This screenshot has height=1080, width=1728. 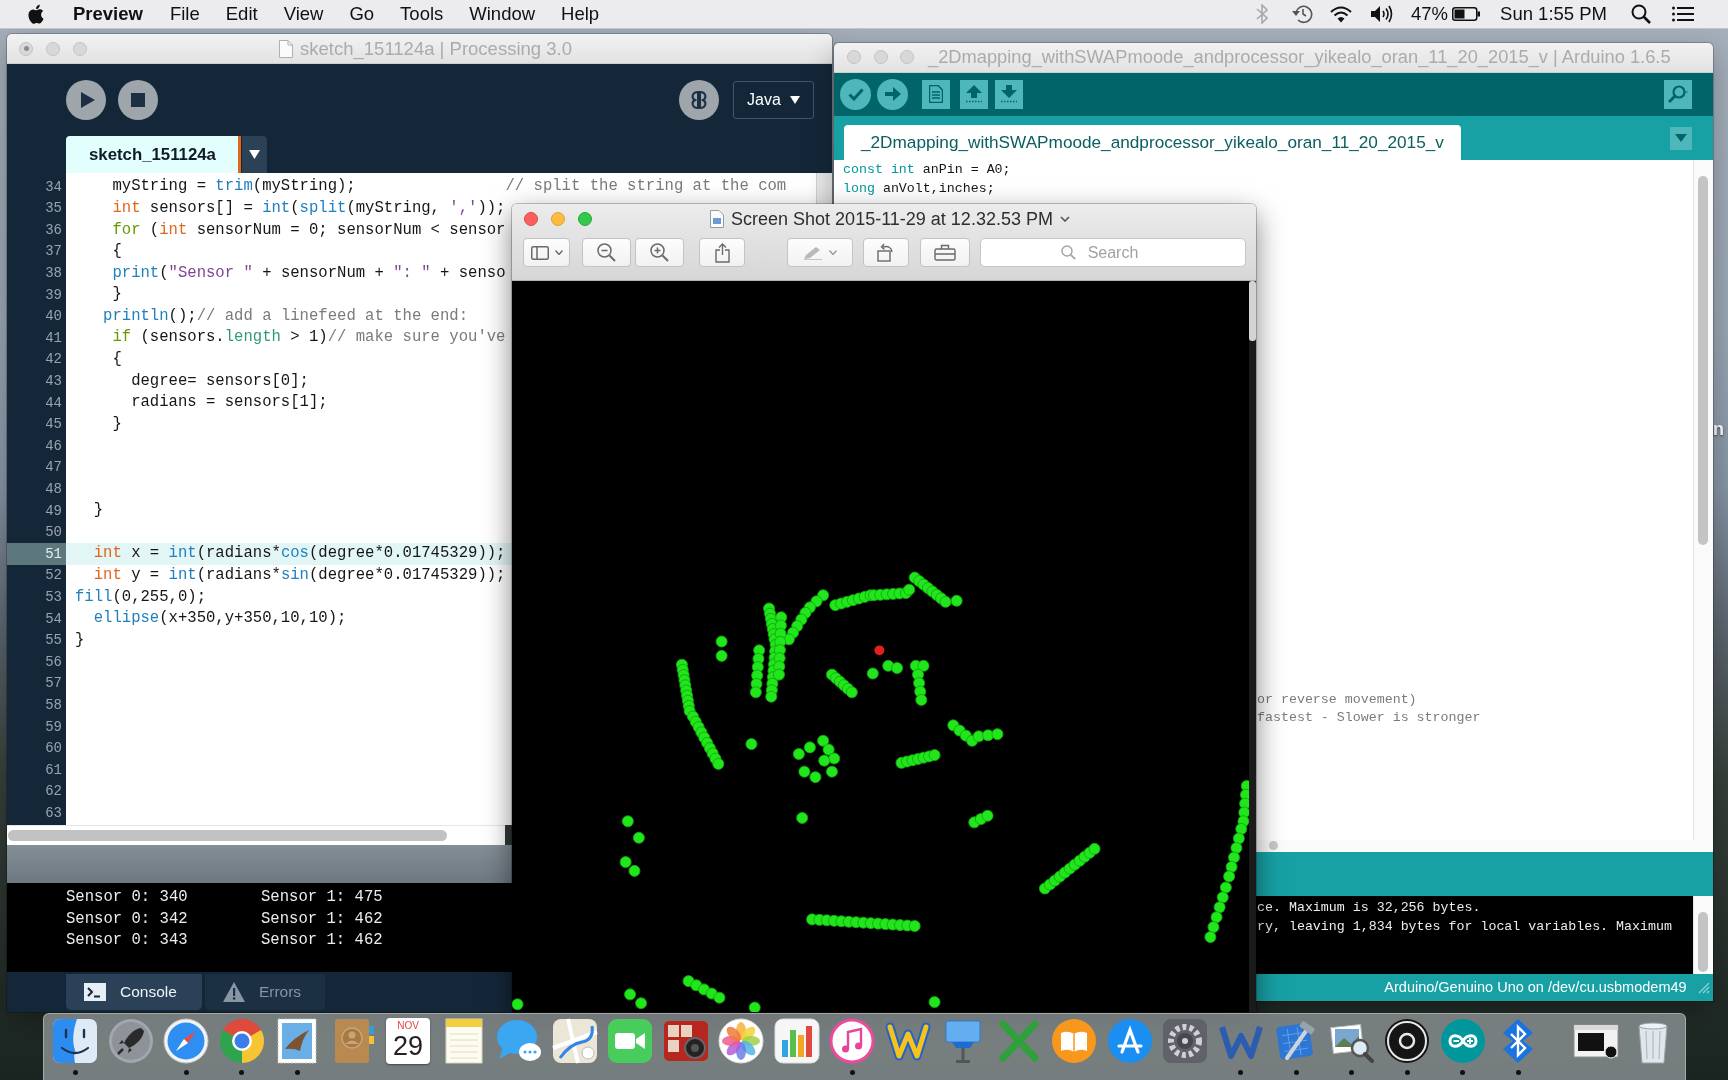 I want to click on line-number: 63, so click(x=53, y=812).